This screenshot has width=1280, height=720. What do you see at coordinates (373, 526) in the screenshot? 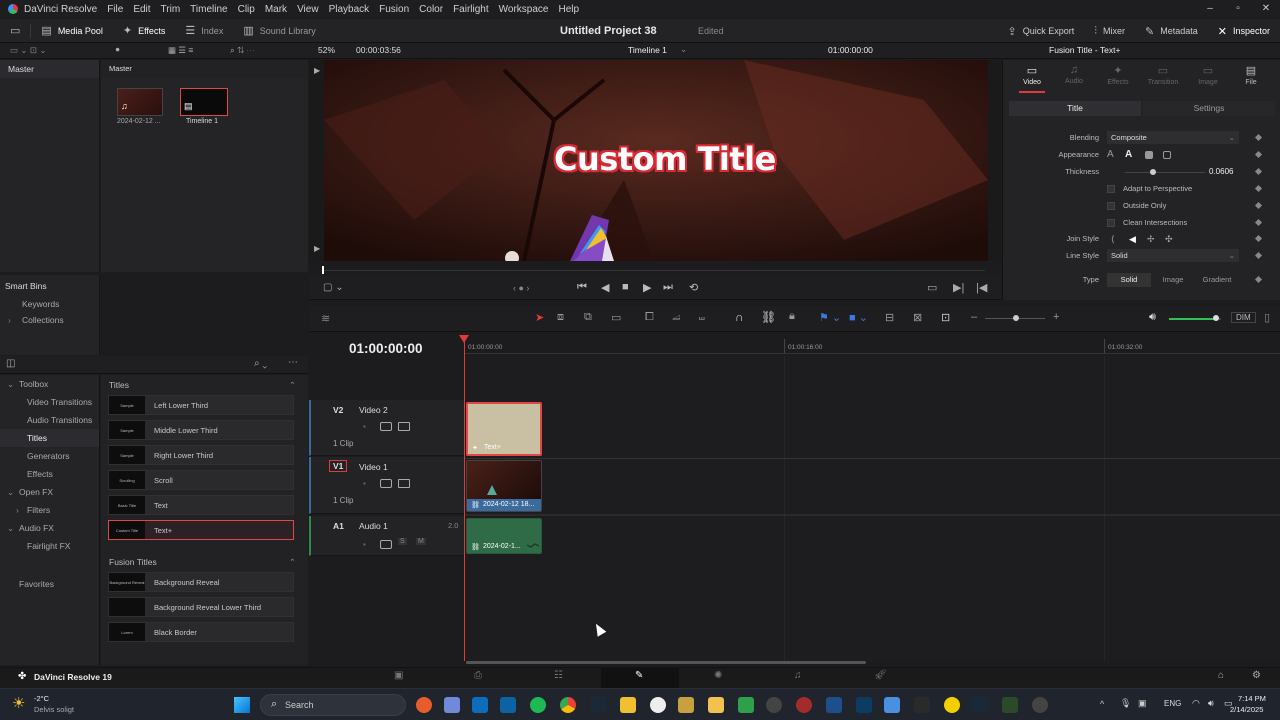
I see `track-name: Audio 1` at bounding box center [373, 526].